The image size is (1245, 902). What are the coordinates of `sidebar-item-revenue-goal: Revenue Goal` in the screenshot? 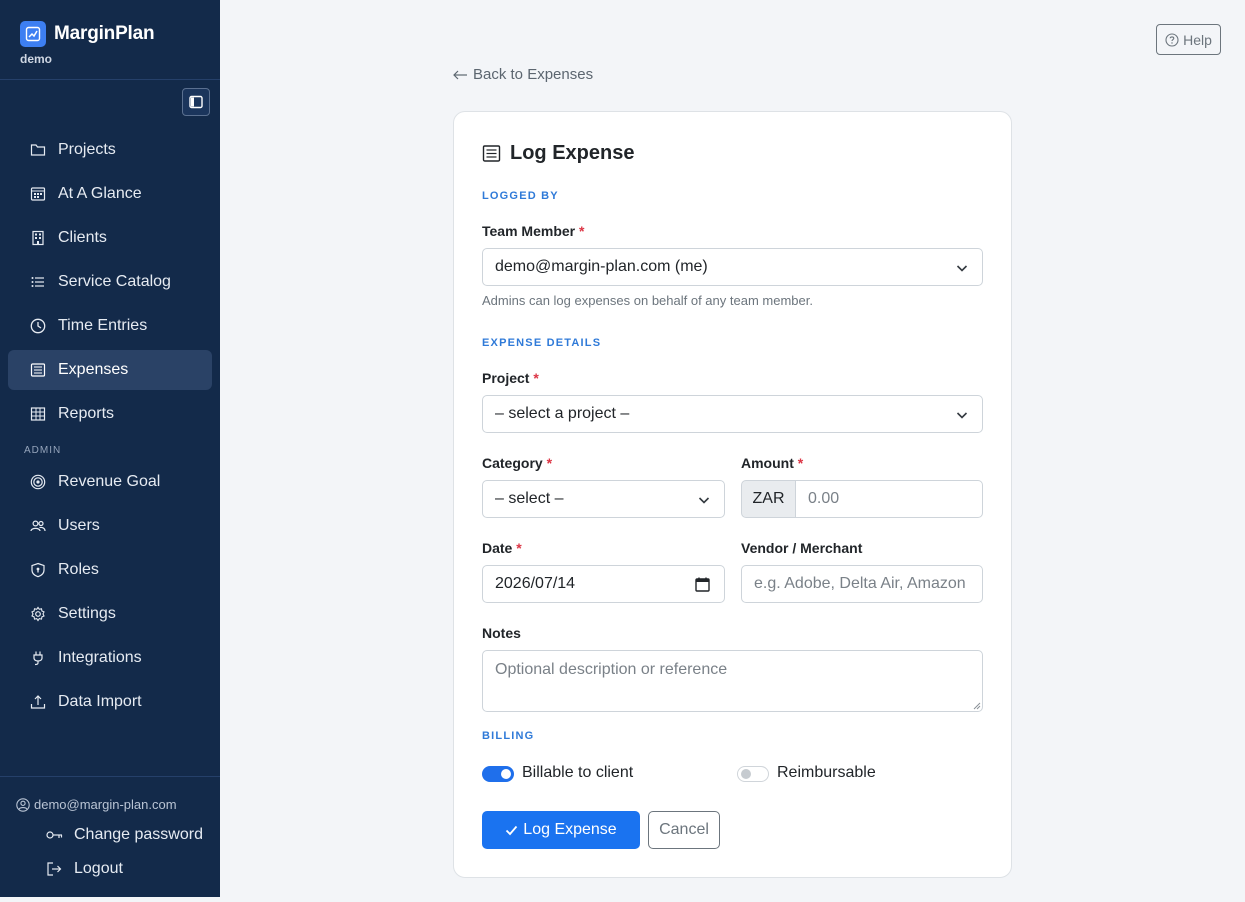 It's located at (110, 482).